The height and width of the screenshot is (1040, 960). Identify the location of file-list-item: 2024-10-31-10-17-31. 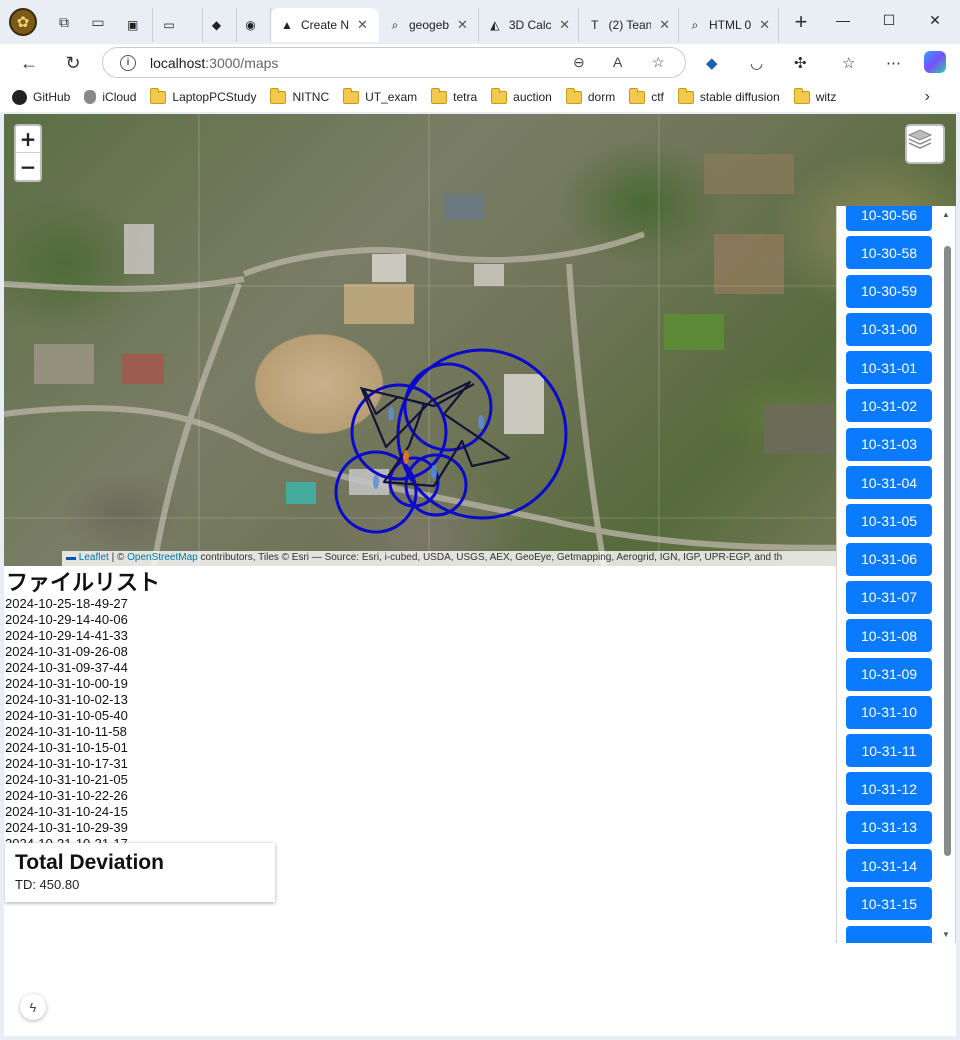
(205, 764).